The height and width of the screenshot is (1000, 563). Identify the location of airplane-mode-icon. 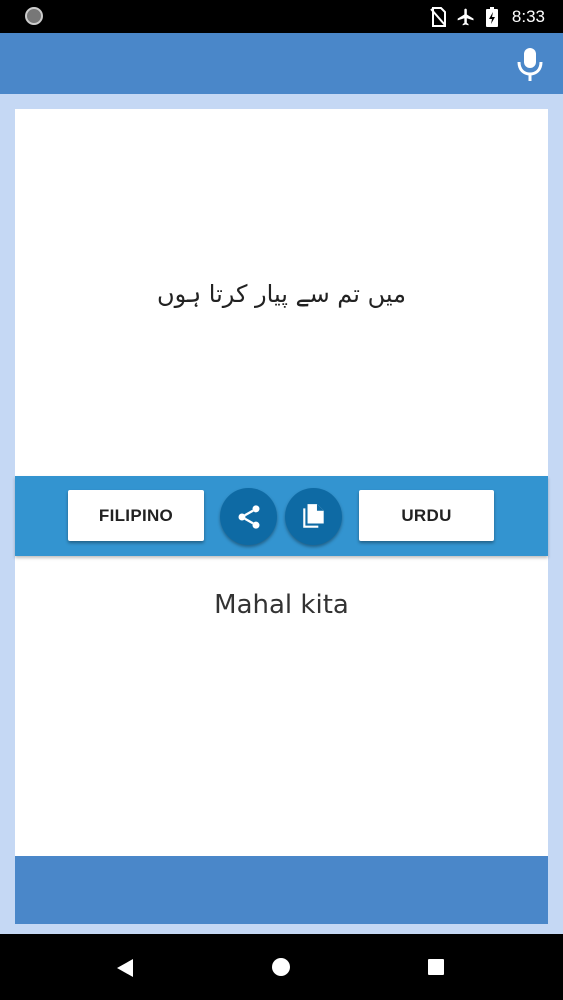
(465, 16).